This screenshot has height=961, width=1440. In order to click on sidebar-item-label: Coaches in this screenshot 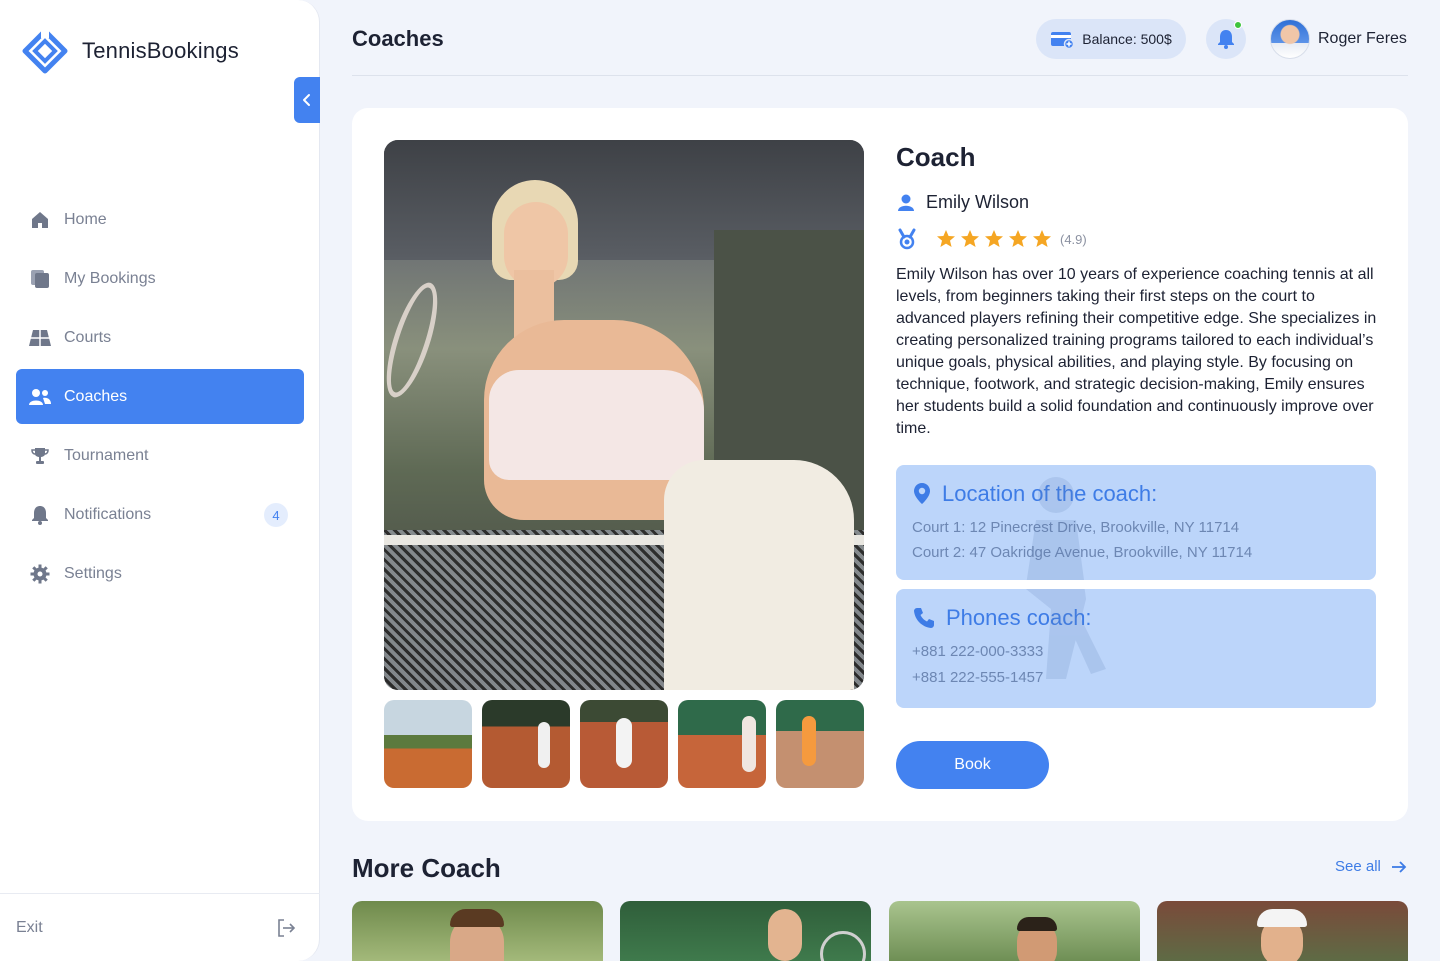, I will do `click(96, 396)`.